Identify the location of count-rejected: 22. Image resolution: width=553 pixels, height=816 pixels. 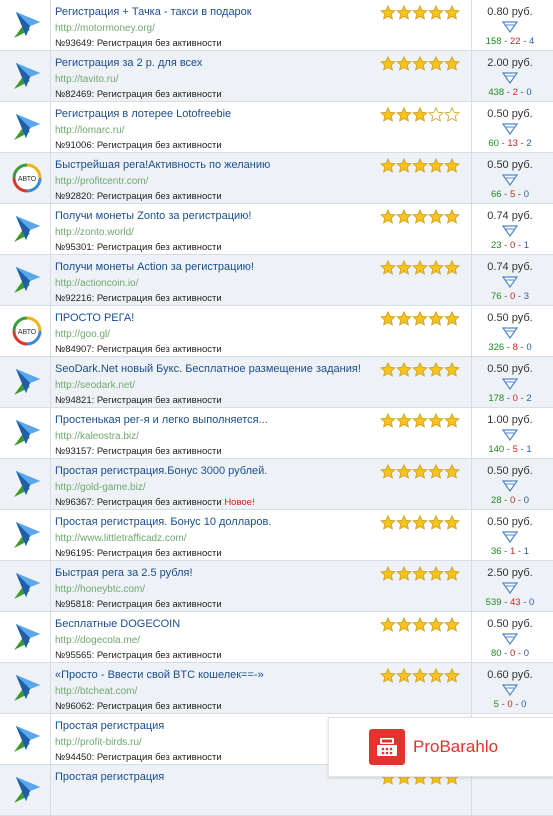
(515, 41).